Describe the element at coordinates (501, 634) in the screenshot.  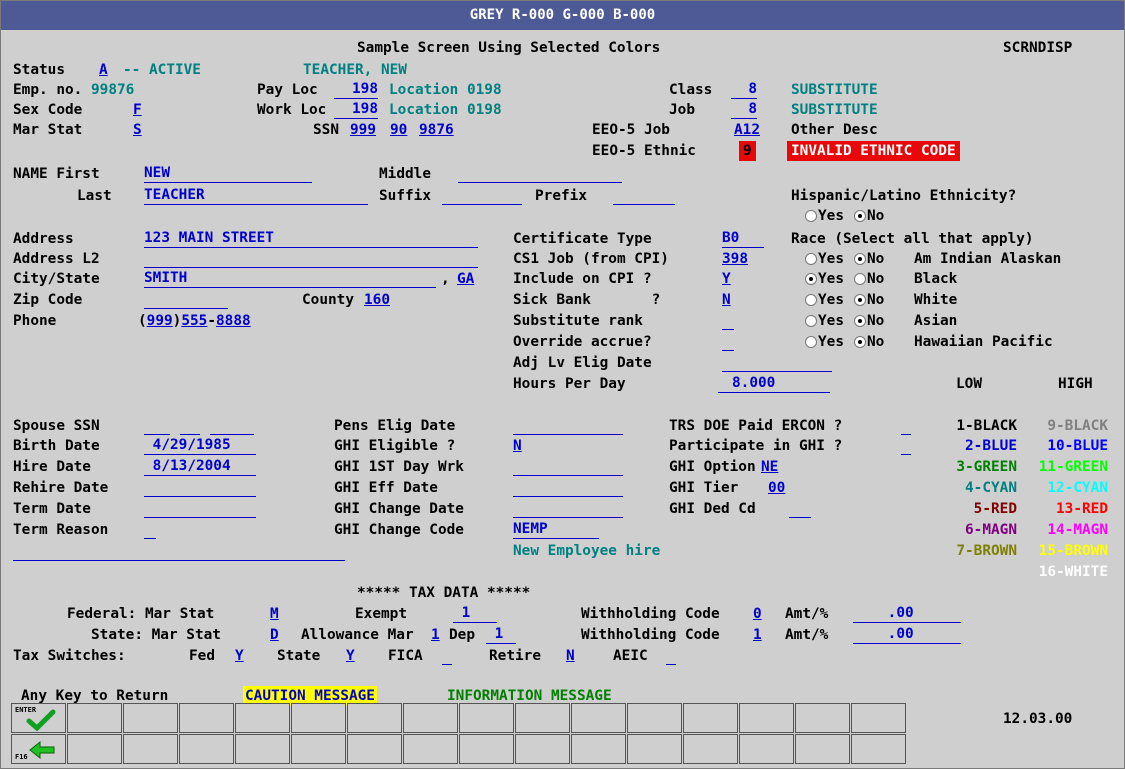
I see `dep-field: 1` at that location.